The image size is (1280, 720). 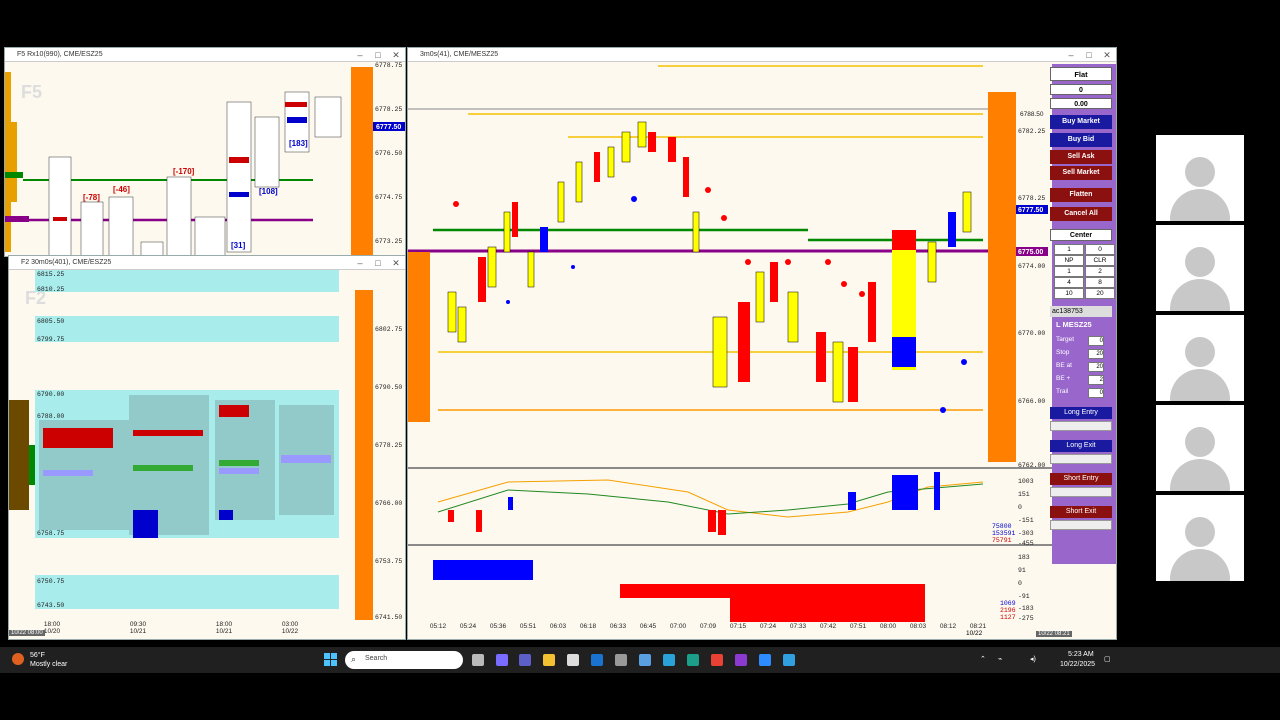 I want to click on photos-icon, so click(x=645, y=660).